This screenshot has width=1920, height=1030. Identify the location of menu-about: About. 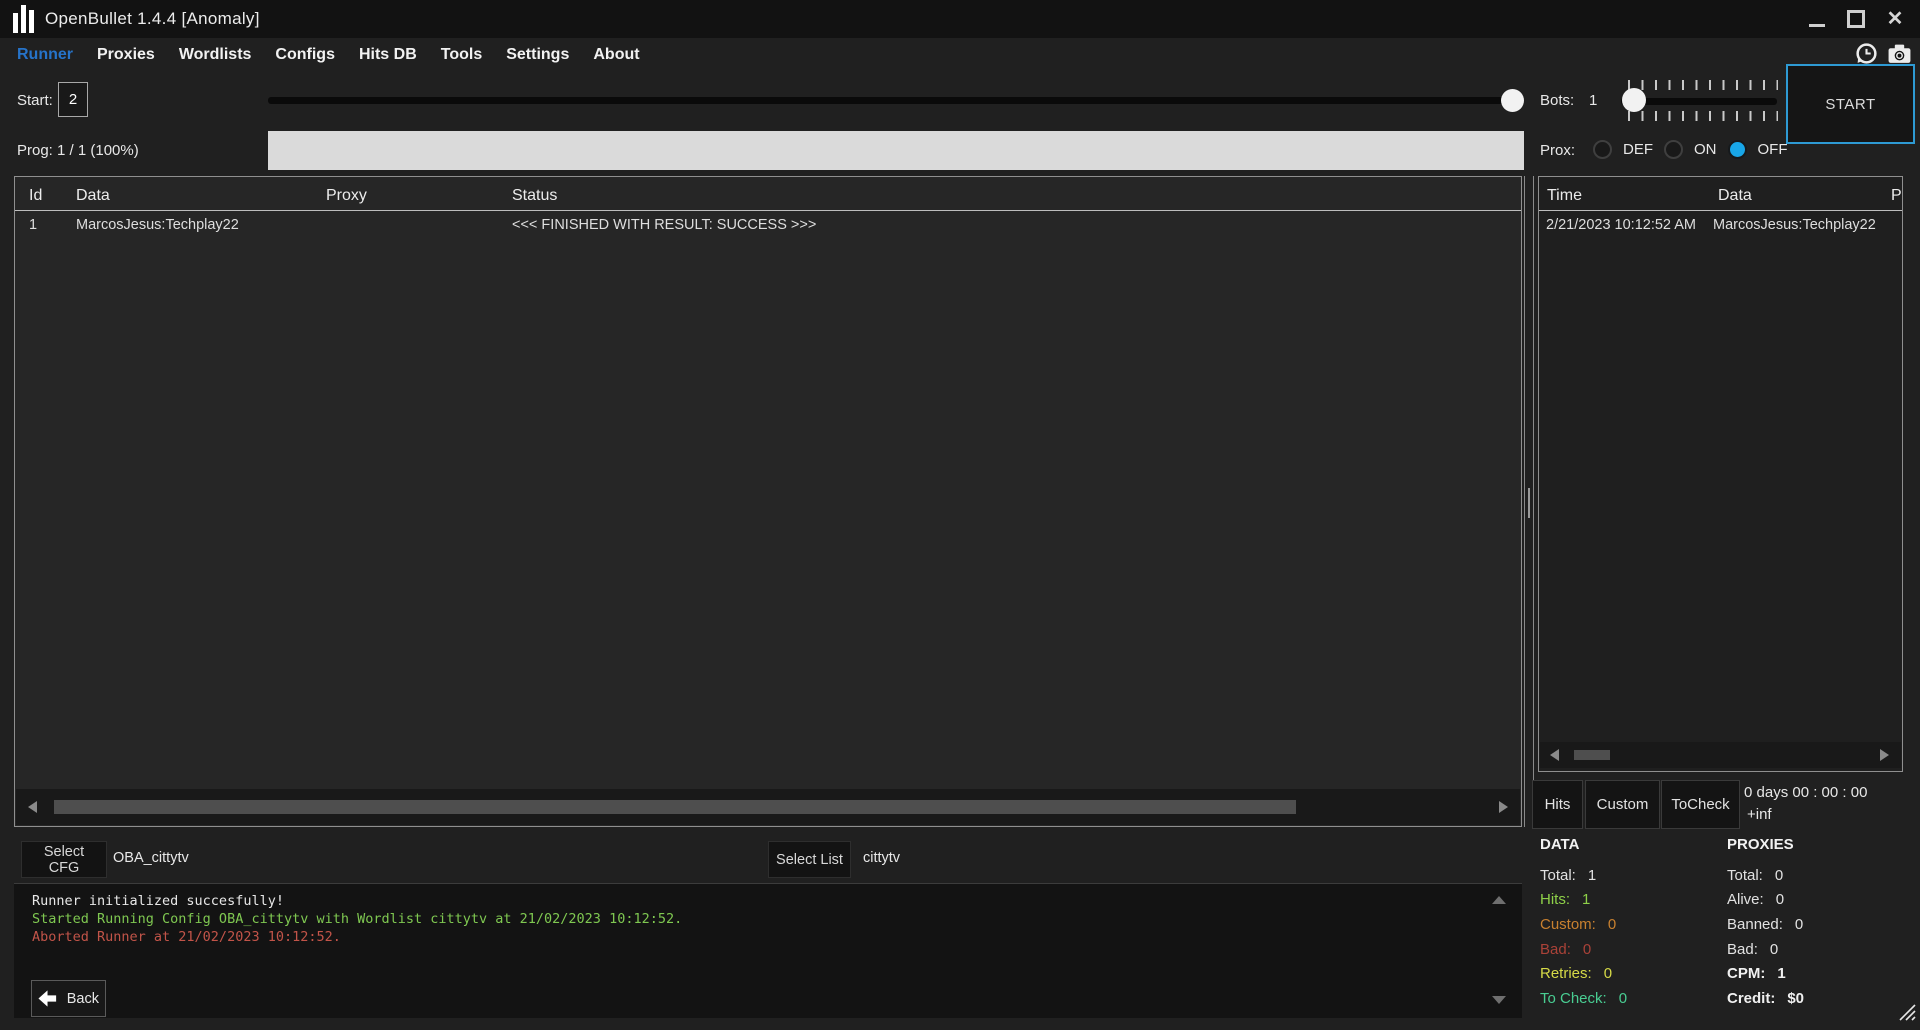
(616, 55).